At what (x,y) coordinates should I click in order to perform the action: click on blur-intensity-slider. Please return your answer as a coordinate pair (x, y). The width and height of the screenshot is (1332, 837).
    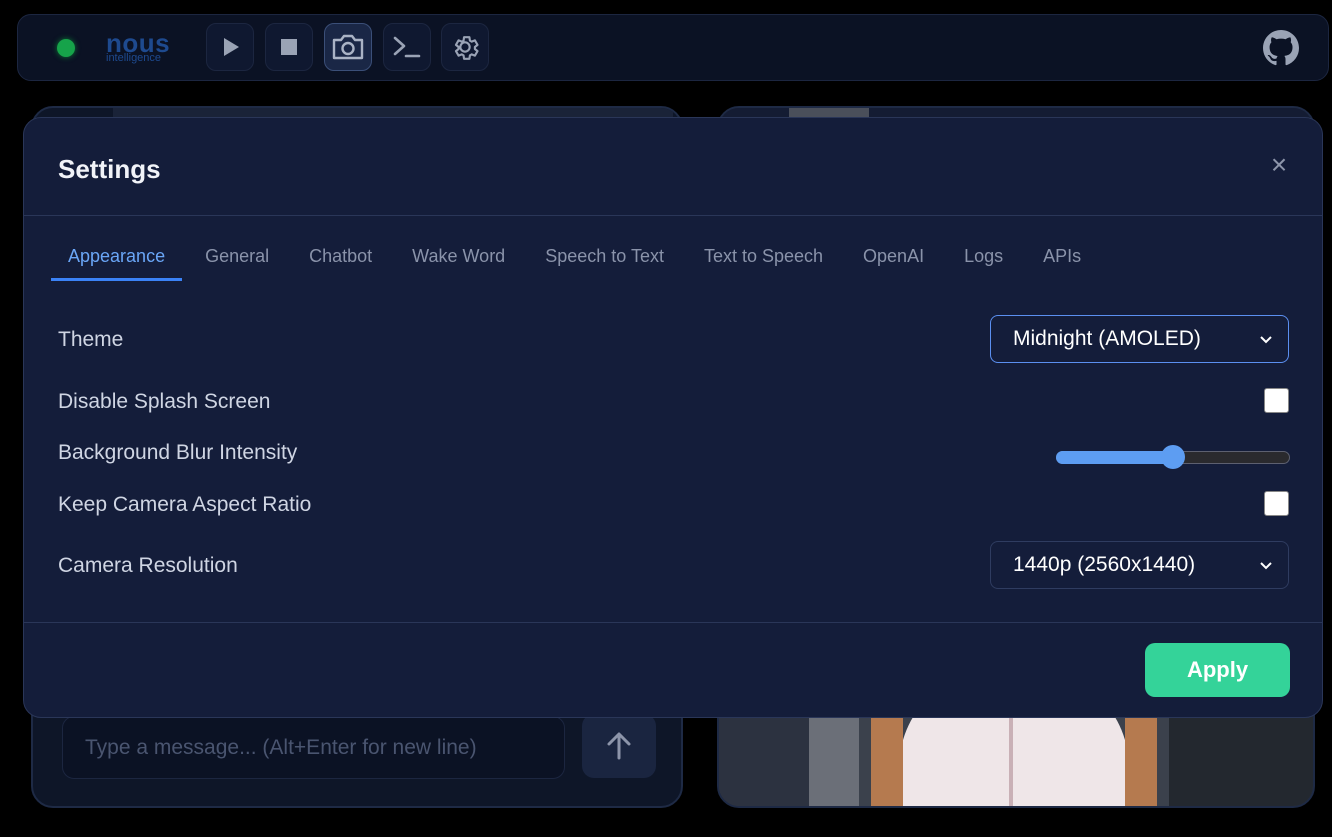
    Looking at the image, I should click on (1173, 457).